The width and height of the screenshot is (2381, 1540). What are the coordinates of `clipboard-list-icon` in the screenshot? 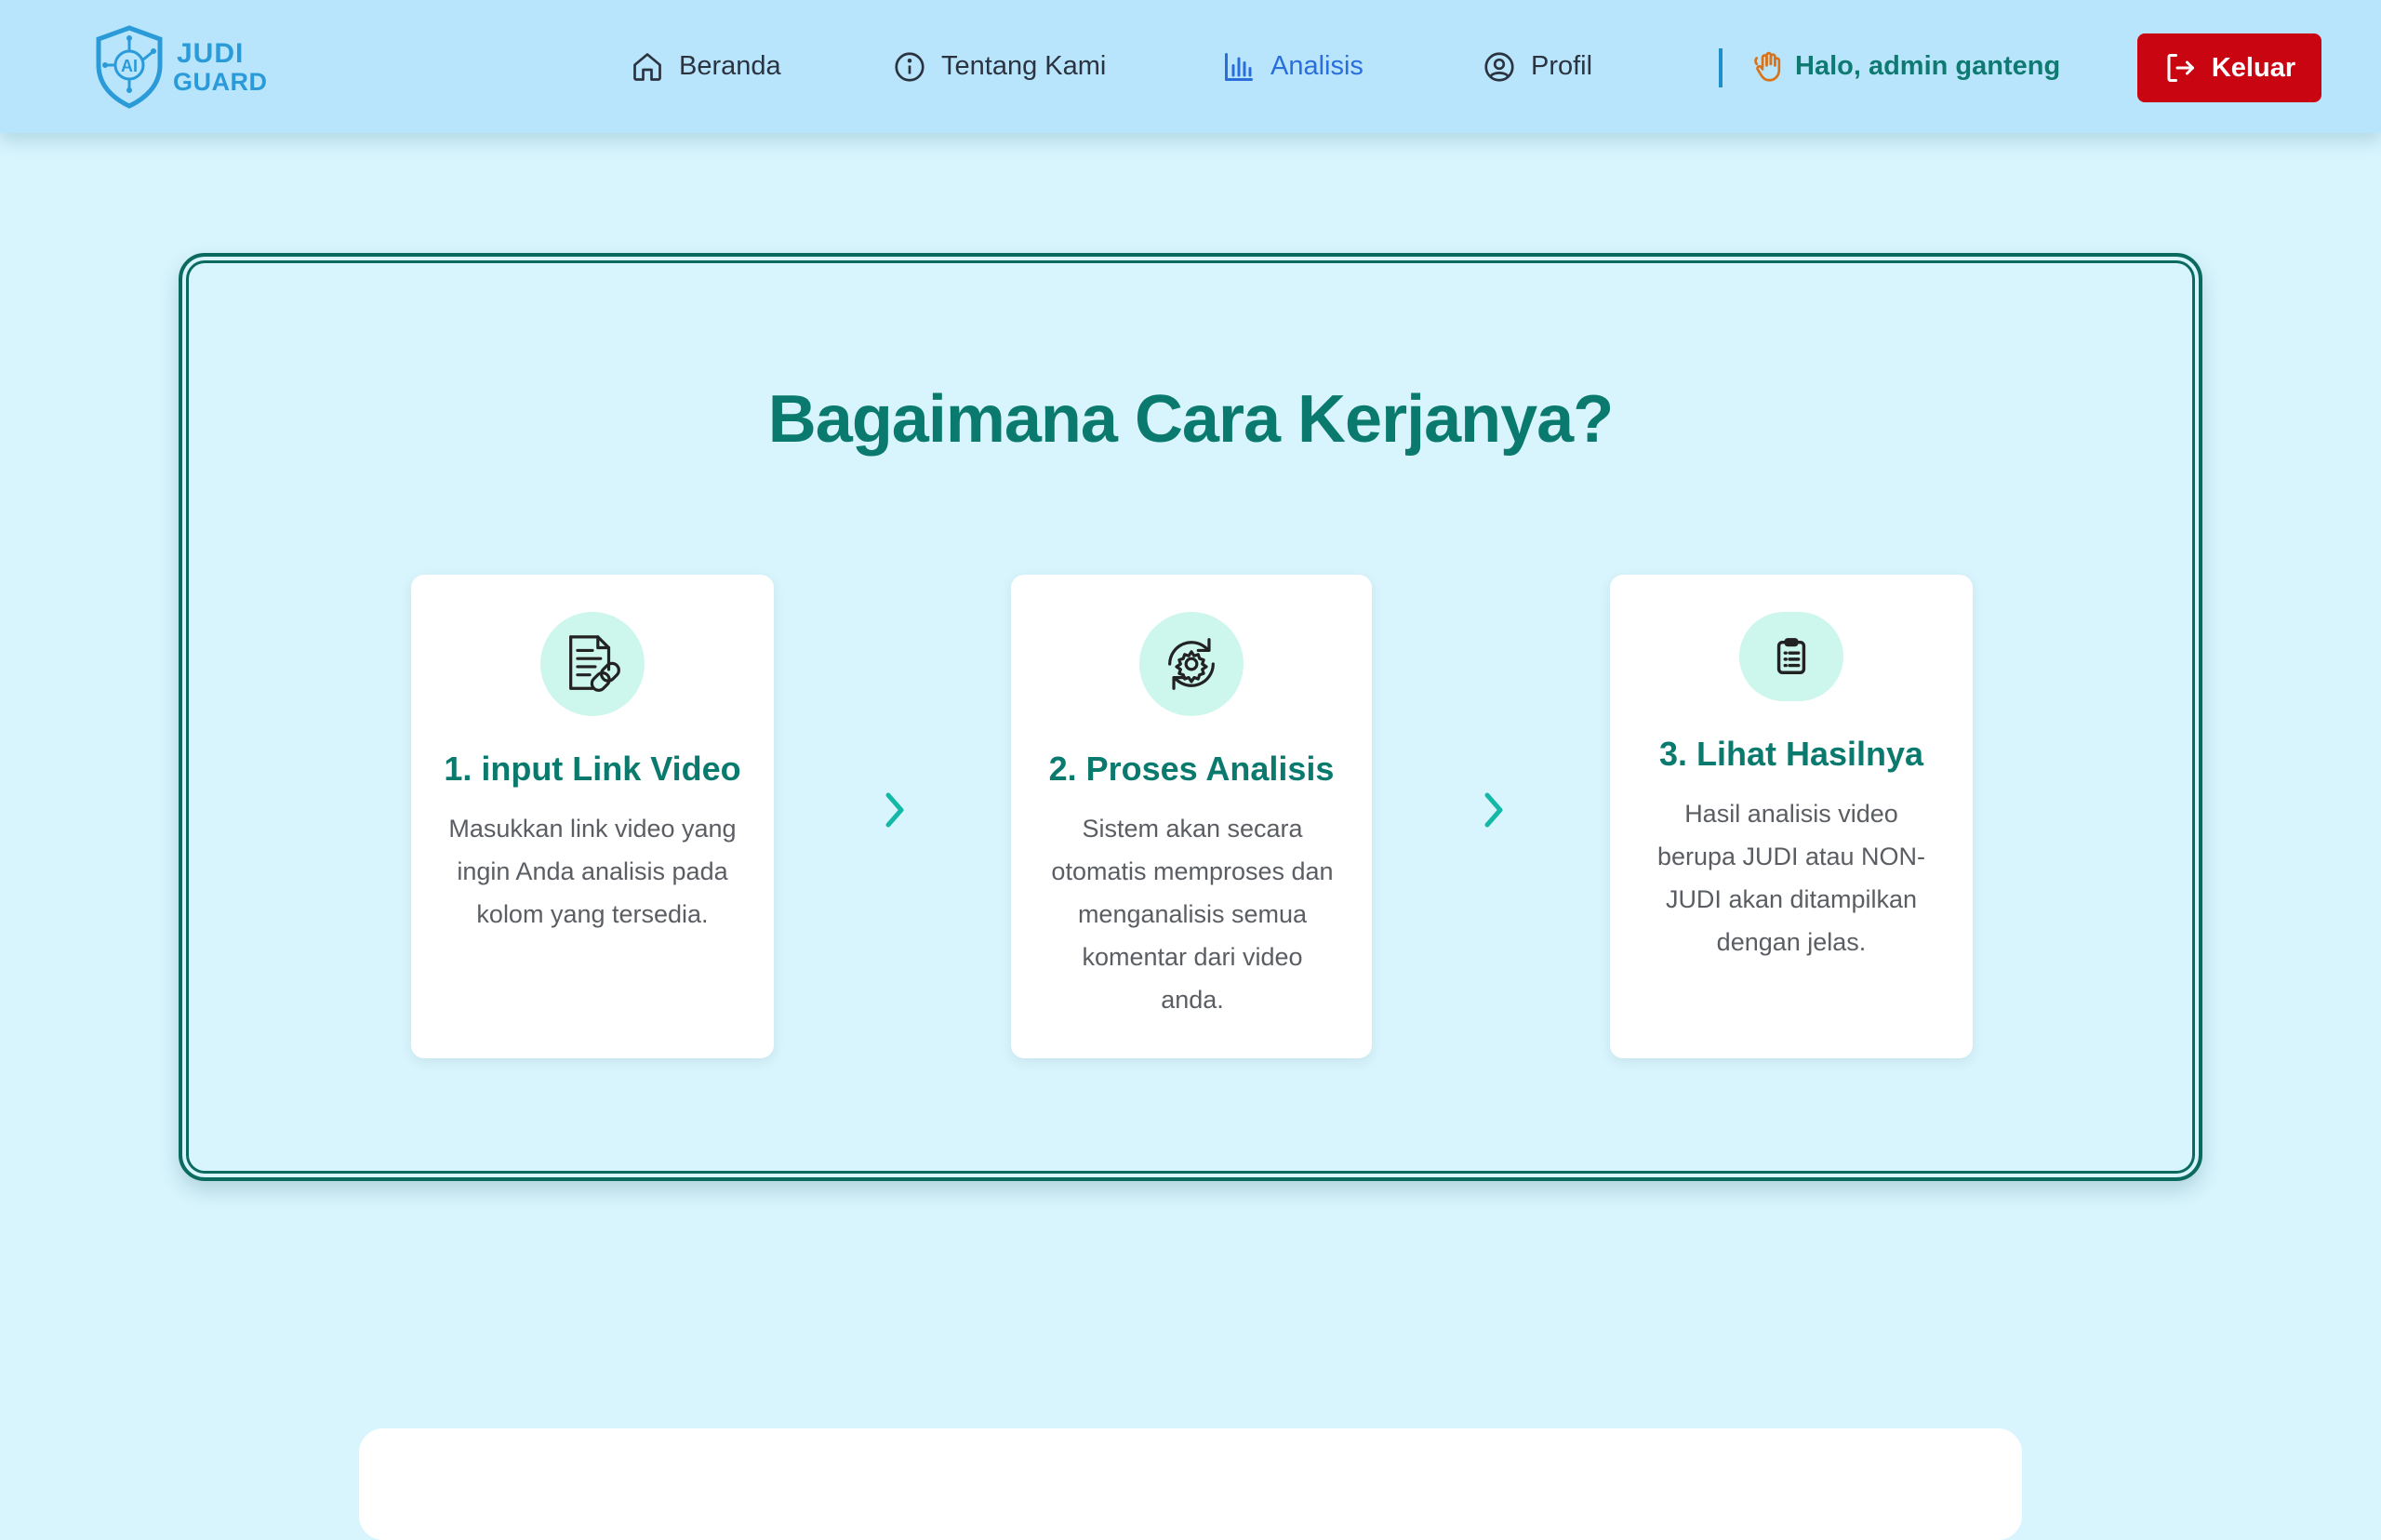 It's located at (1791, 656).